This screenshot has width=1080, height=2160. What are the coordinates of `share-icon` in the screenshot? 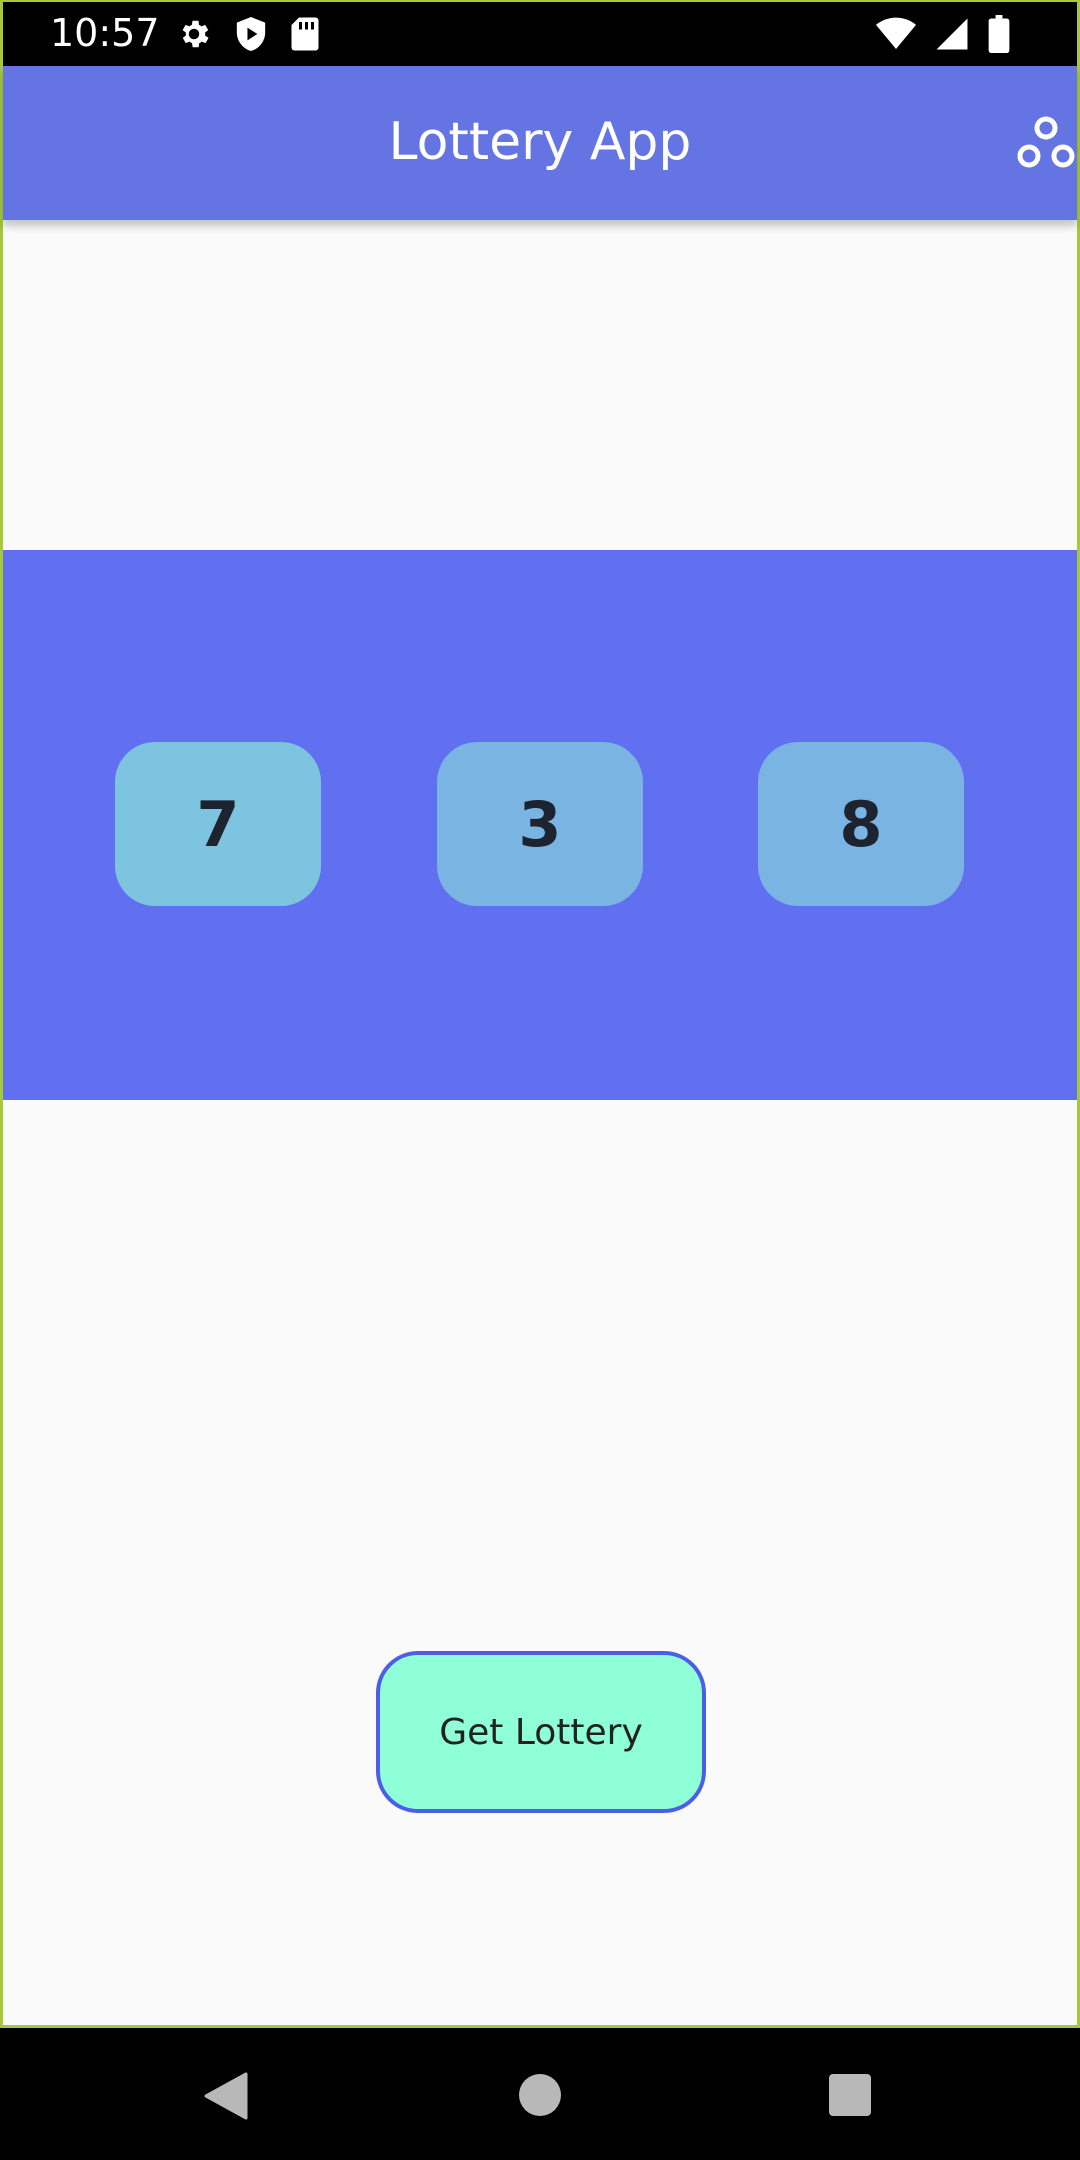 It's located at (1046, 142).